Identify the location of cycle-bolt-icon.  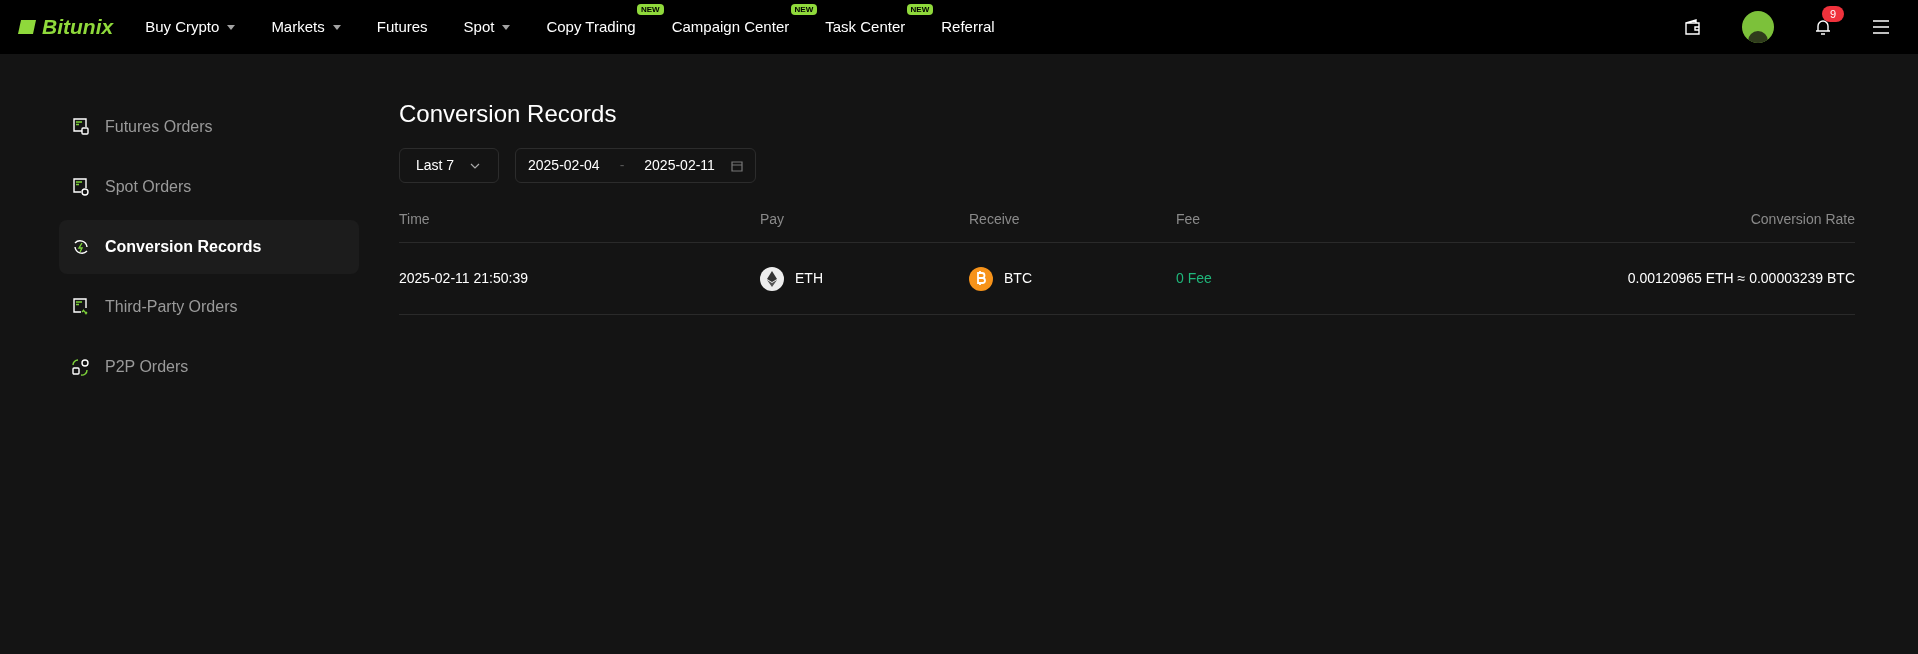
(80, 247).